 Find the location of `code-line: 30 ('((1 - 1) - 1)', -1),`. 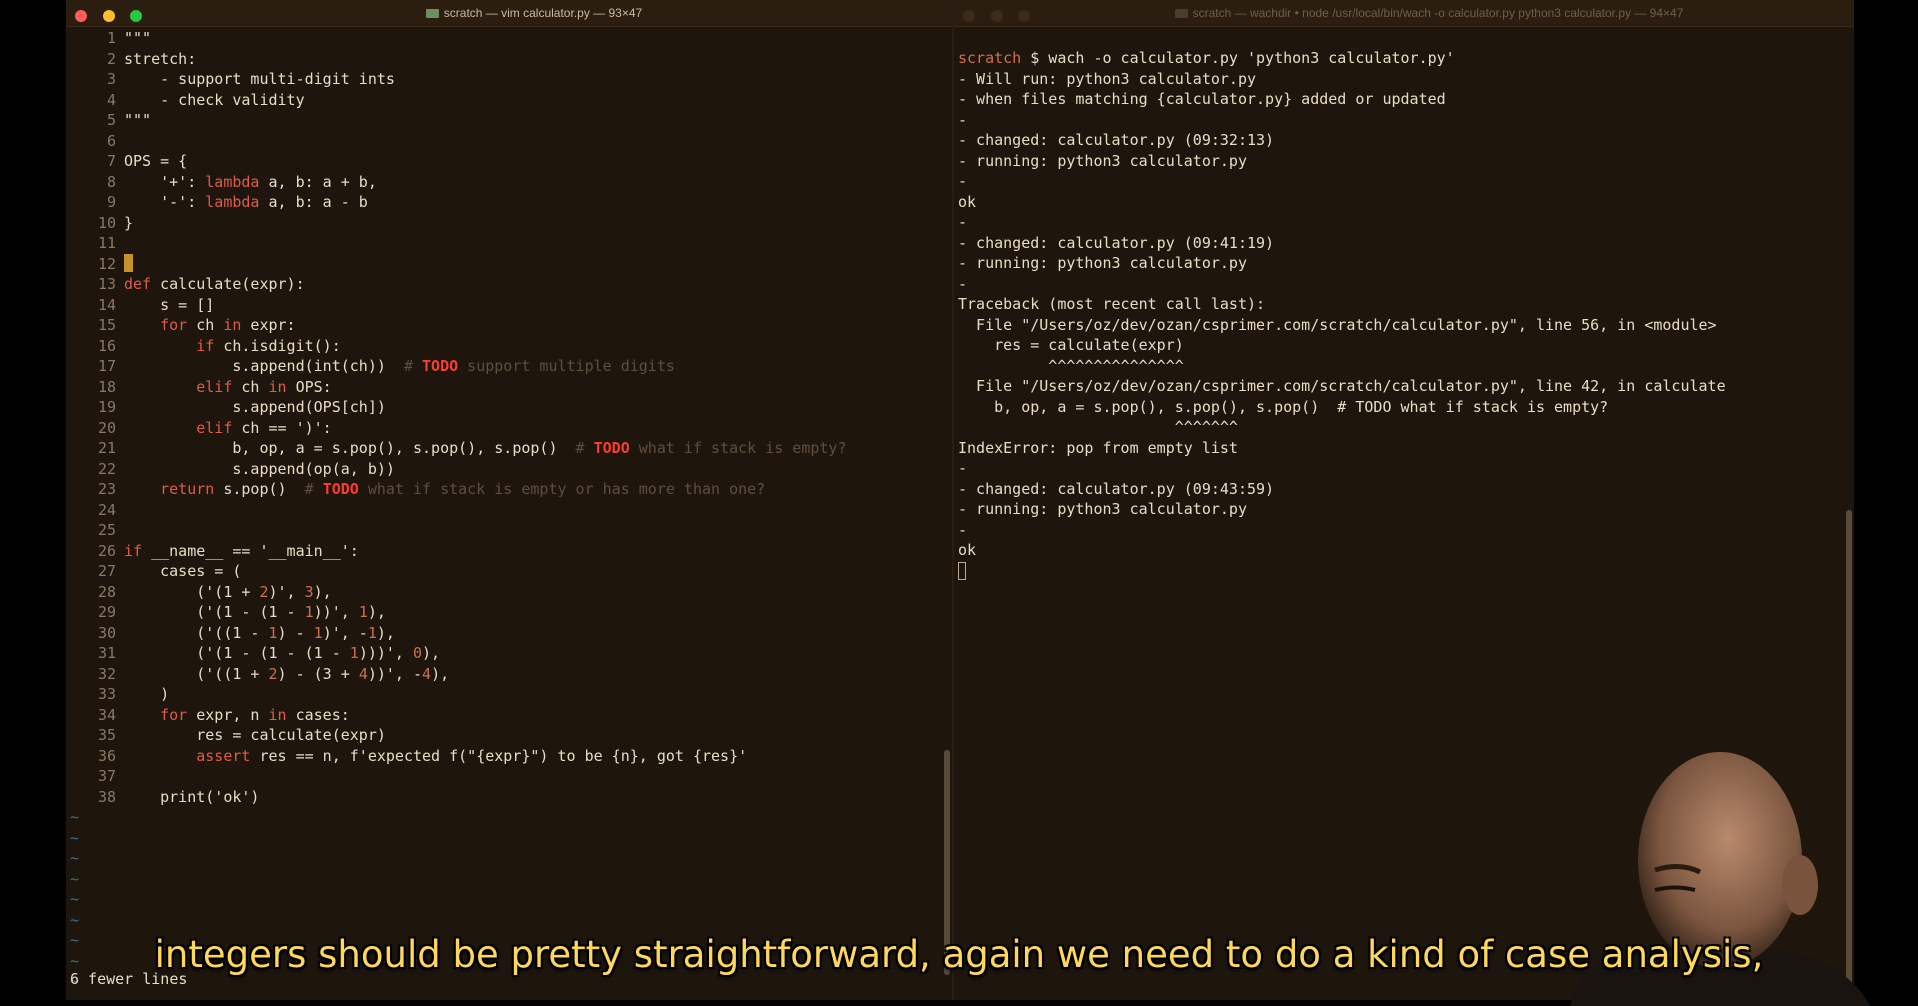

code-line: 30 ('((1 - 1) - 1)', -1), is located at coordinates (456, 633).